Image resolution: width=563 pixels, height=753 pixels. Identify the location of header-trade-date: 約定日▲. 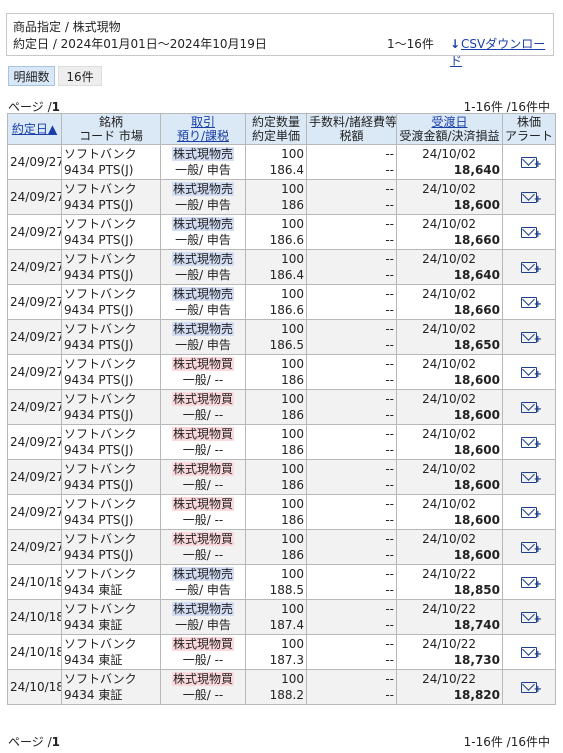
(34, 129).